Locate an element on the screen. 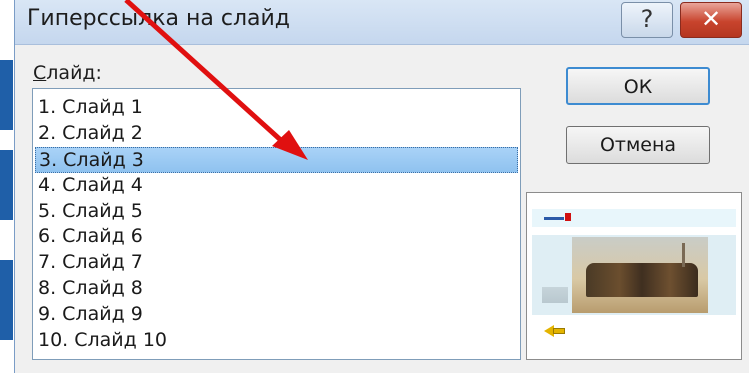 Image resolution: width=749 pixels, height=373 pixels. help-button: ? is located at coordinates (647, 20).